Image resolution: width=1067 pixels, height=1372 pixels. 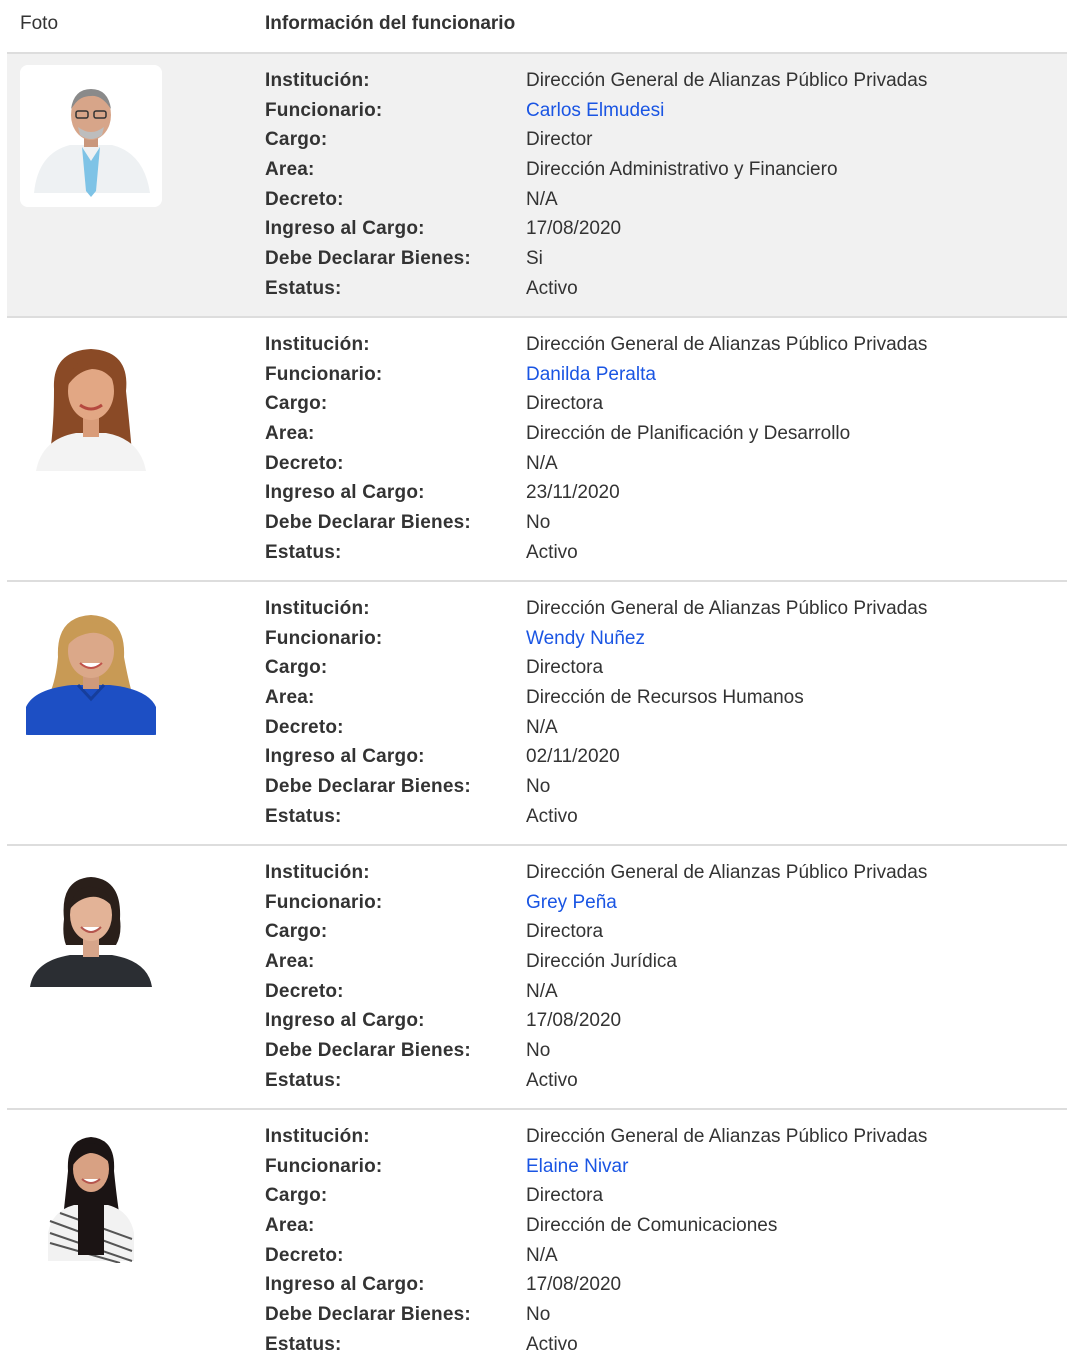 I want to click on official-name-link: Elaine Nivar, so click(x=577, y=1167).